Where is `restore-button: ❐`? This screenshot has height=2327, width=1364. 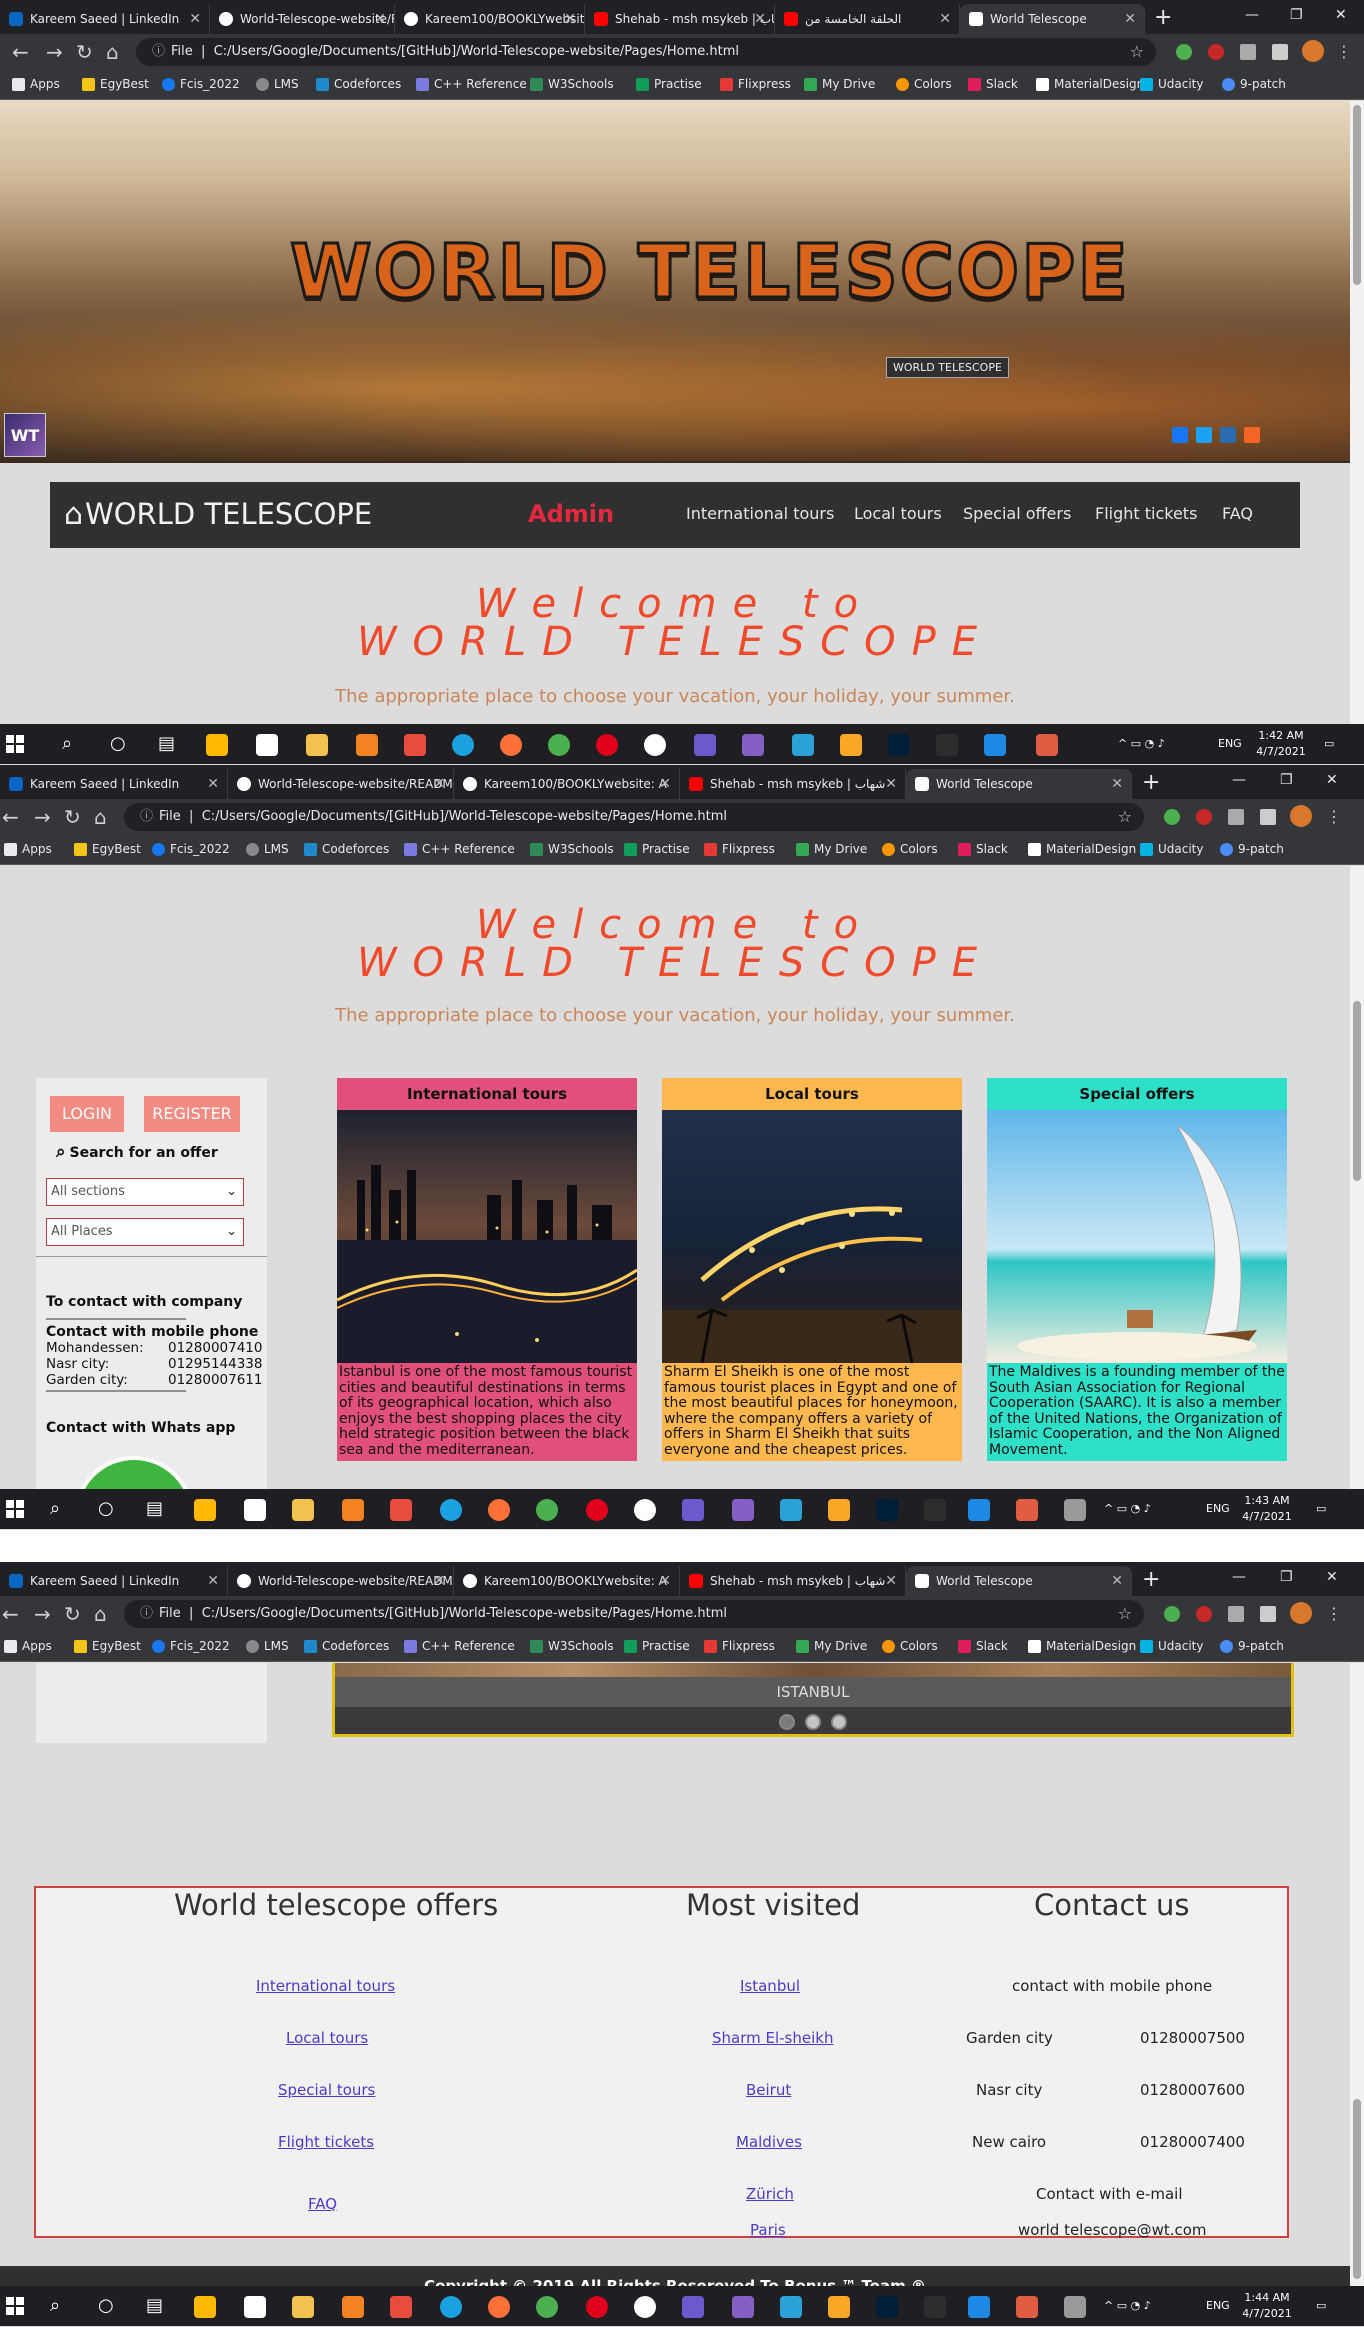 restore-button: ❐ is located at coordinates (1286, 780).